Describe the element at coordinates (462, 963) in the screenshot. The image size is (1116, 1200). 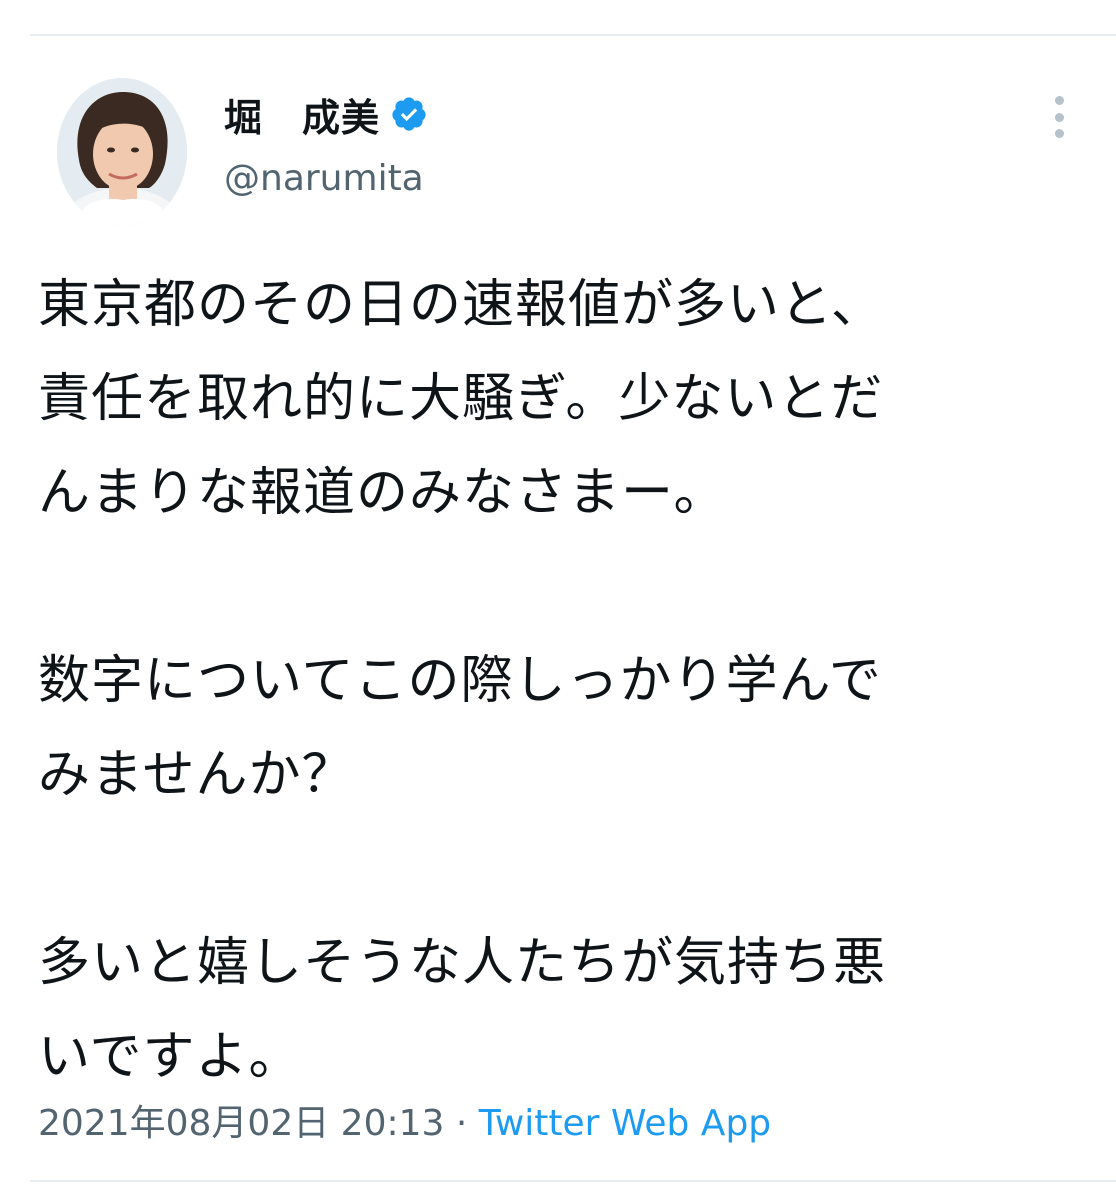
I see `tweet-line: 多いと嬉しそうな人たちが気持ち悪` at that location.